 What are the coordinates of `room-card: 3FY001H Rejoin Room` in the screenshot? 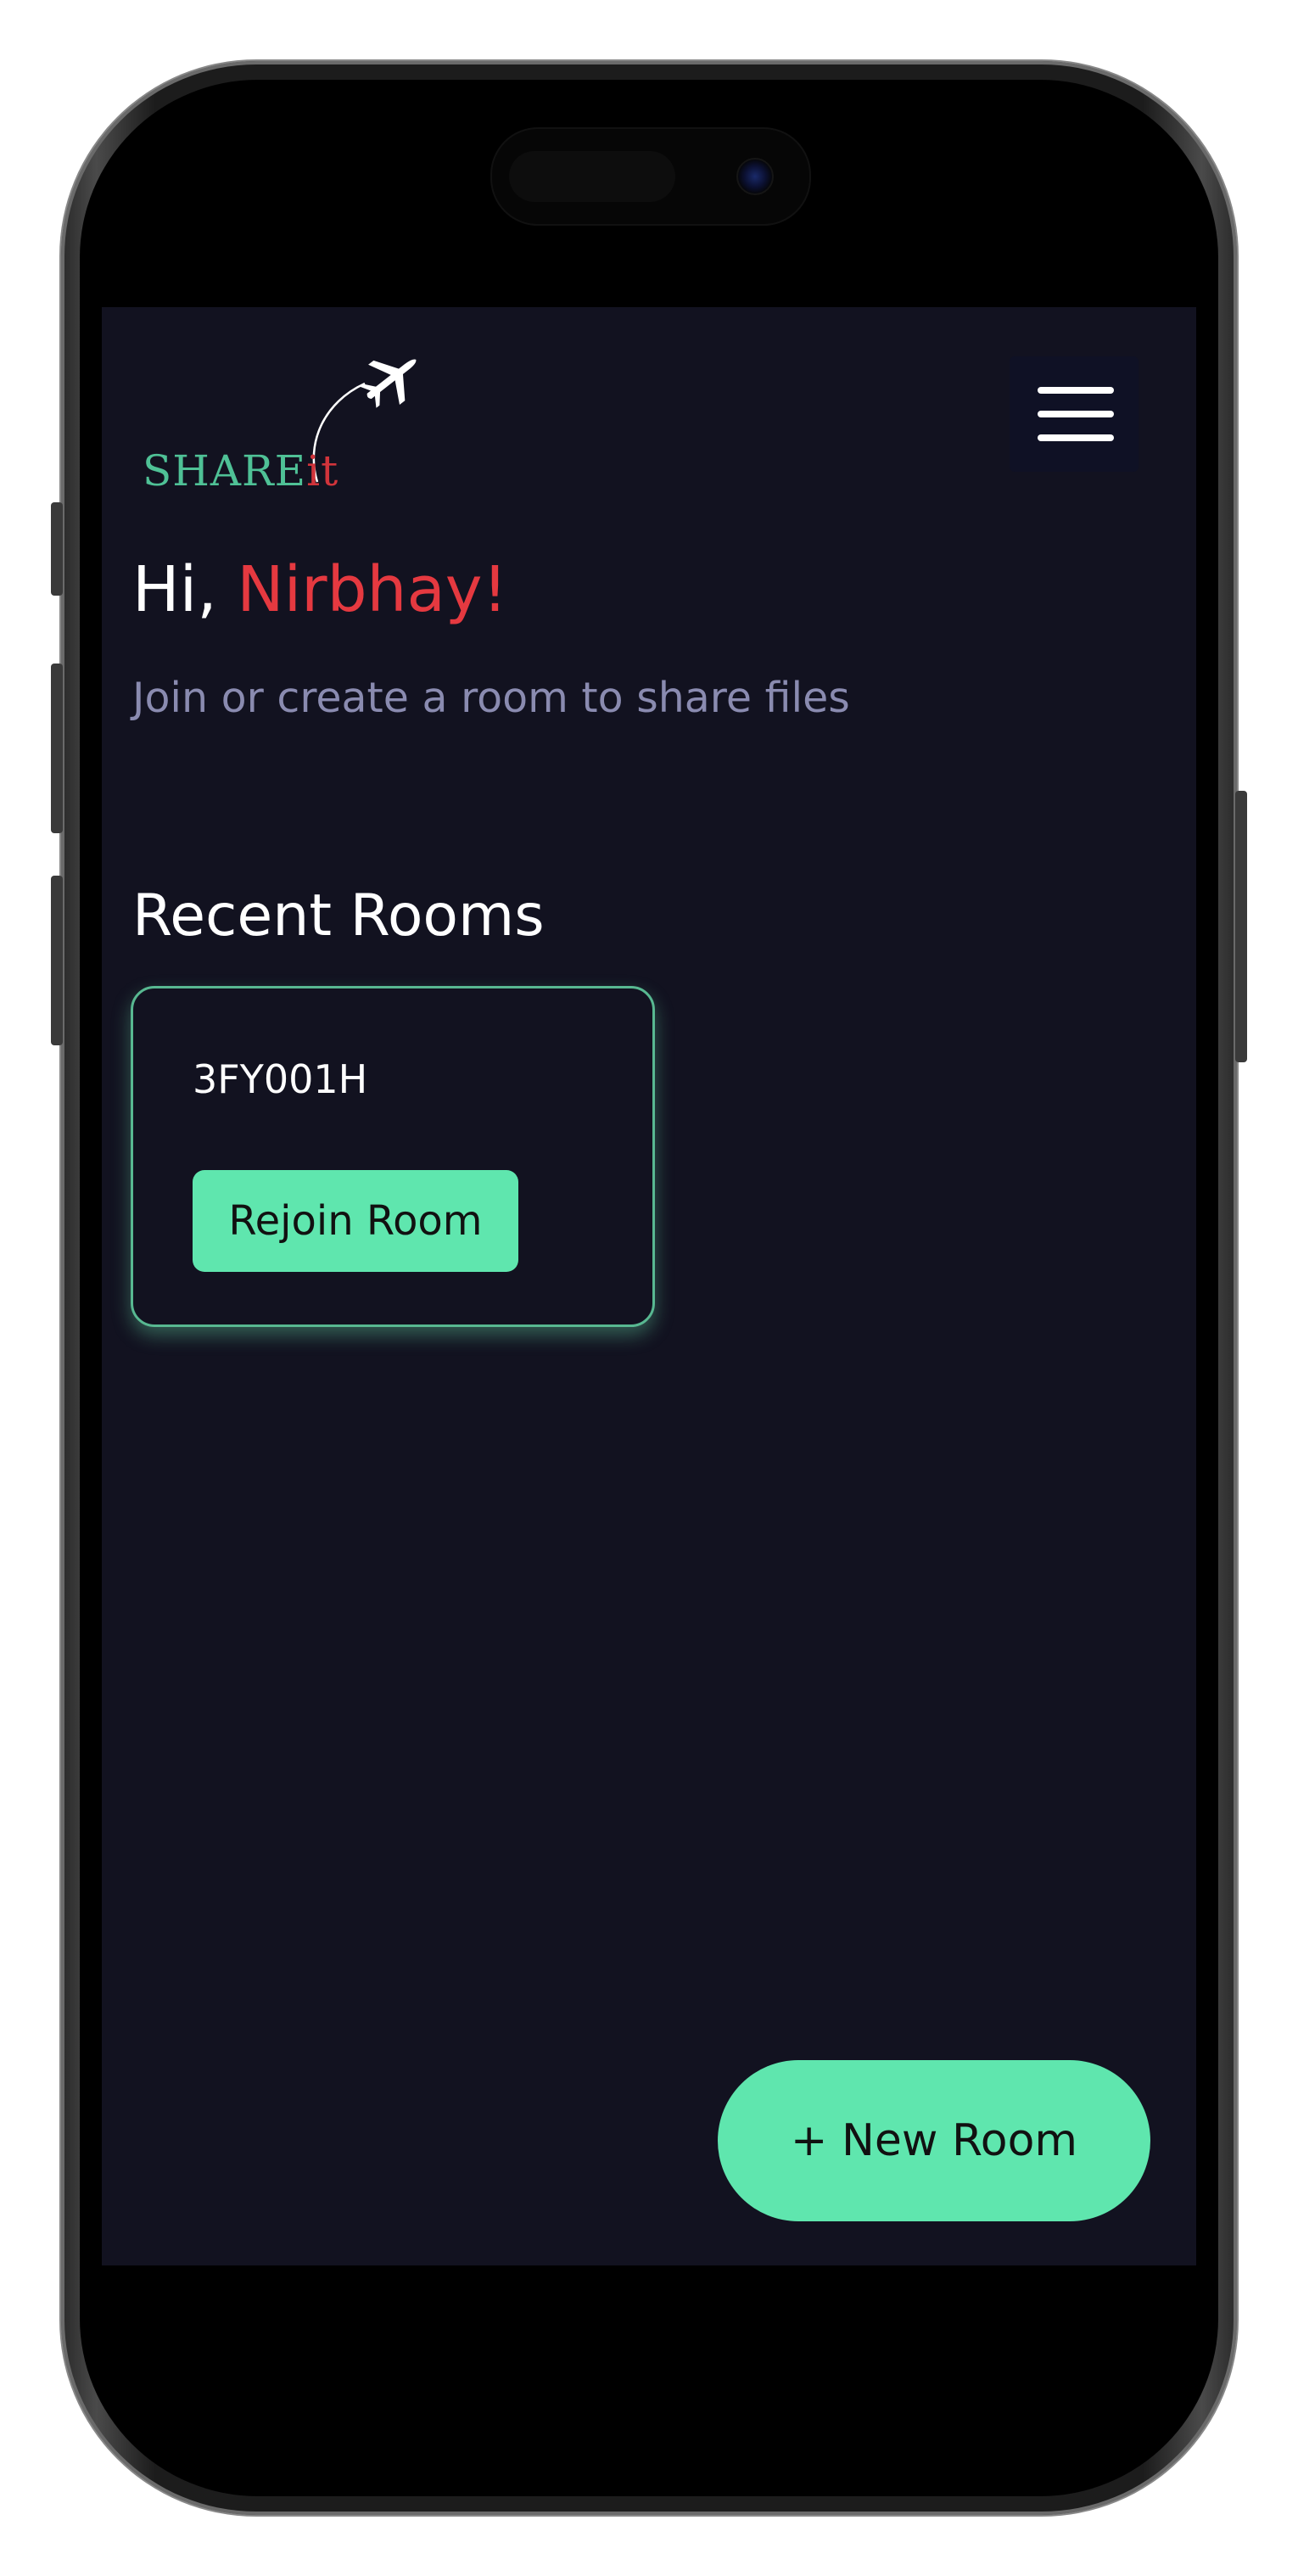 It's located at (393, 1156).